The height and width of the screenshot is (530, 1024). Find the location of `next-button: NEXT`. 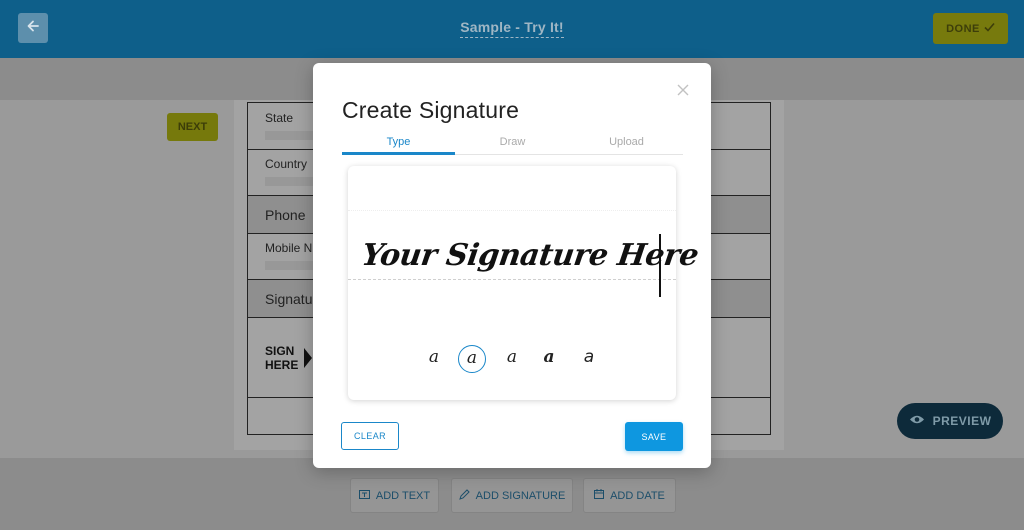

next-button: NEXT is located at coordinates (192, 127).